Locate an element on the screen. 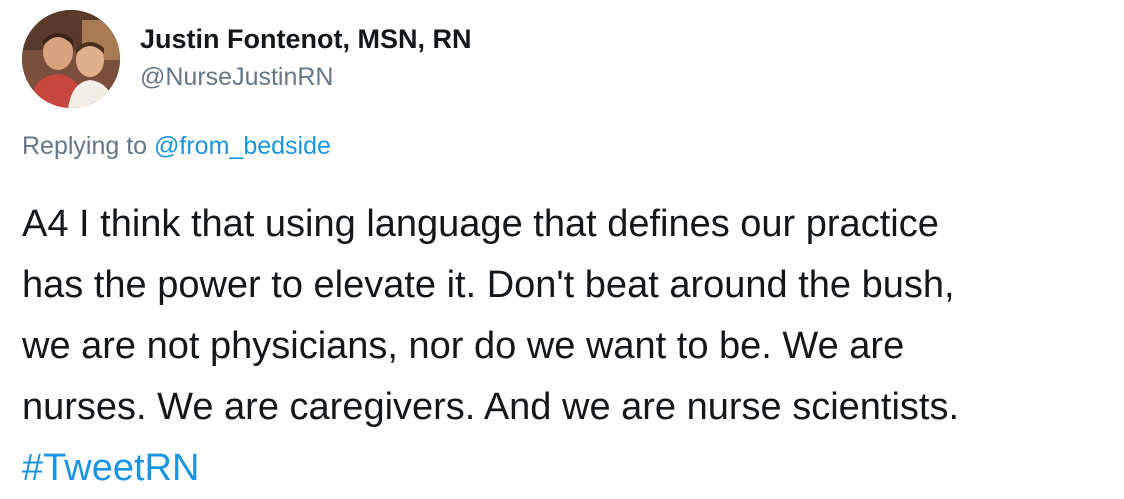 This screenshot has width=1124, height=499. replying-to-label: Replying to is located at coordinates (85, 146).